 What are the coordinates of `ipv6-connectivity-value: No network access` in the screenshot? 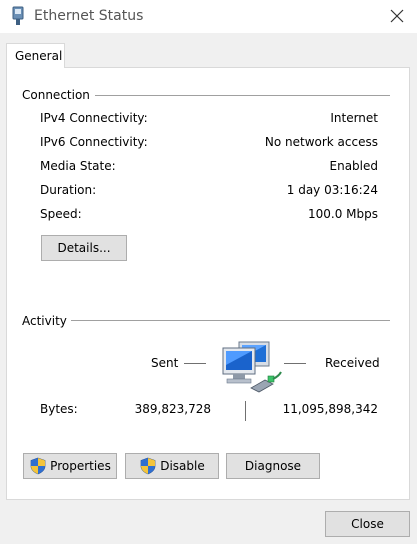 It's located at (321, 142).